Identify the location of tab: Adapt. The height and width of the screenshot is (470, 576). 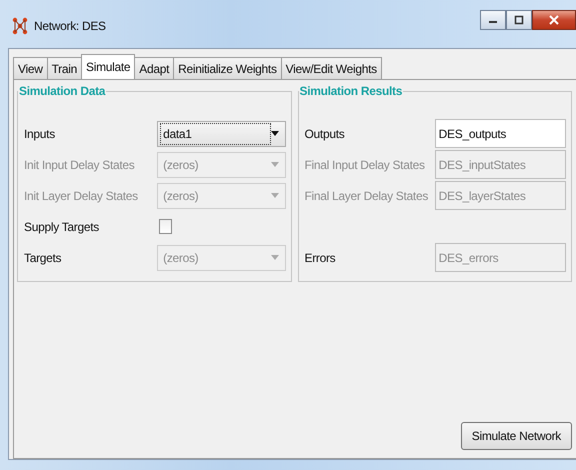
(154, 68).